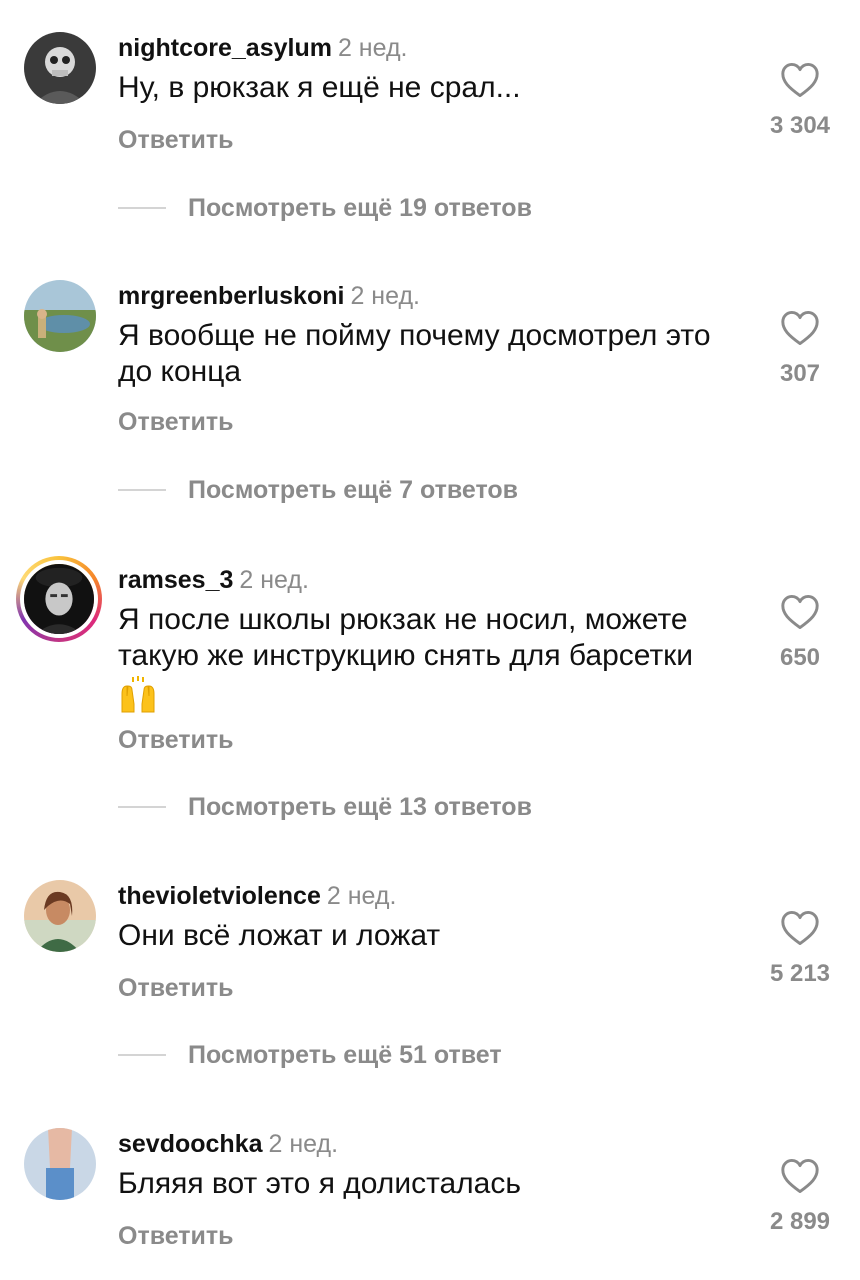 The image size is (860, 1280). What do you see at coordinates (800, 125) in the screenshot?
I see `like-count: 3 304` at bounding box center [800, 125].